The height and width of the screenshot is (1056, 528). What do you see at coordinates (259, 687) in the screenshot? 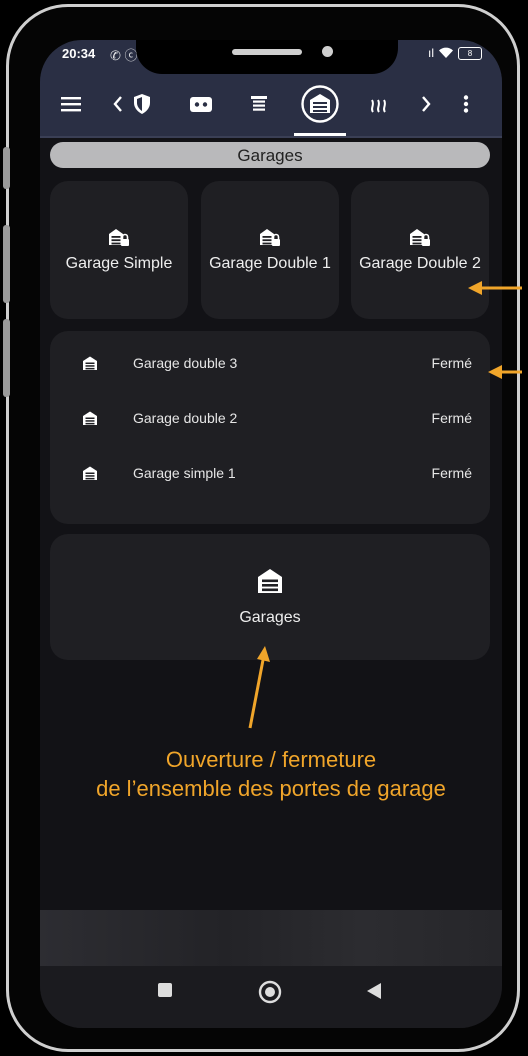
I see `arrow-to-group` at bounding box center [259, 687].